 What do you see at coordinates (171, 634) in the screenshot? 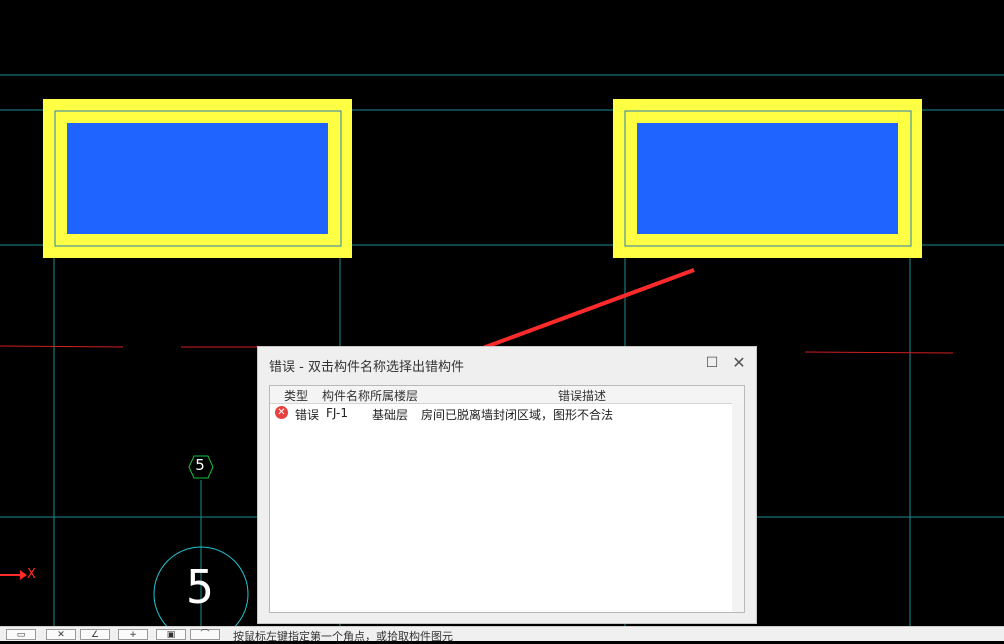
I see `save-button: ▣` at bounding box center [171, 634].